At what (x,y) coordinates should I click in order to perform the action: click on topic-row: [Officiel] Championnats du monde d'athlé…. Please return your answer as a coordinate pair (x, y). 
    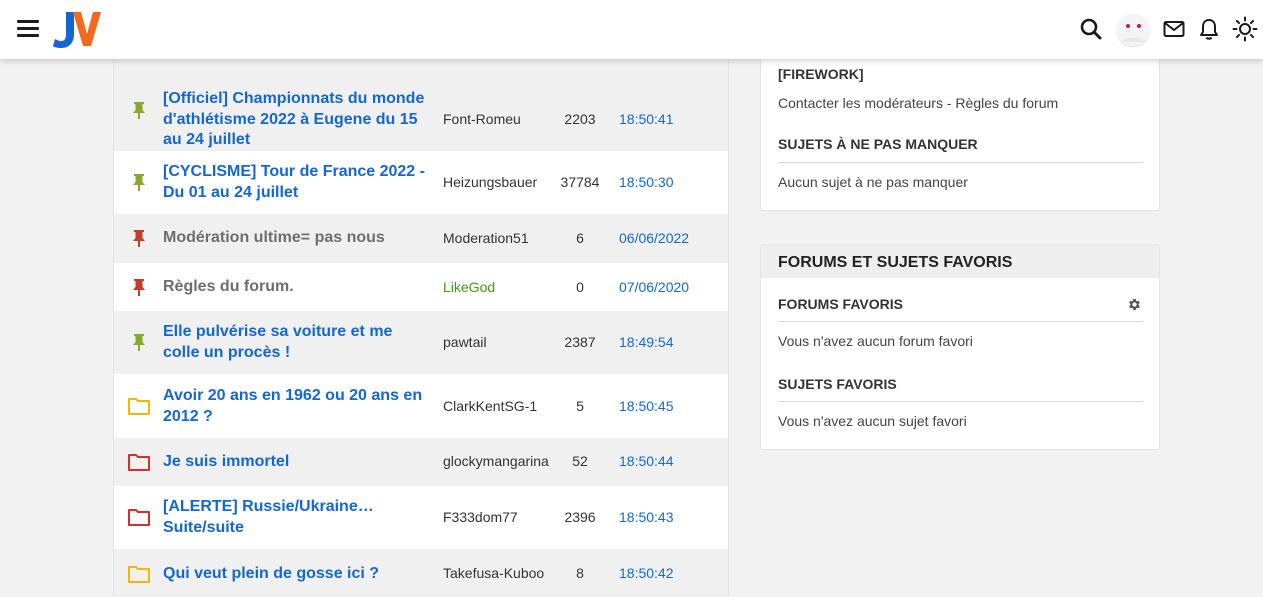
    Looking at the image, I should click on (421, 110).